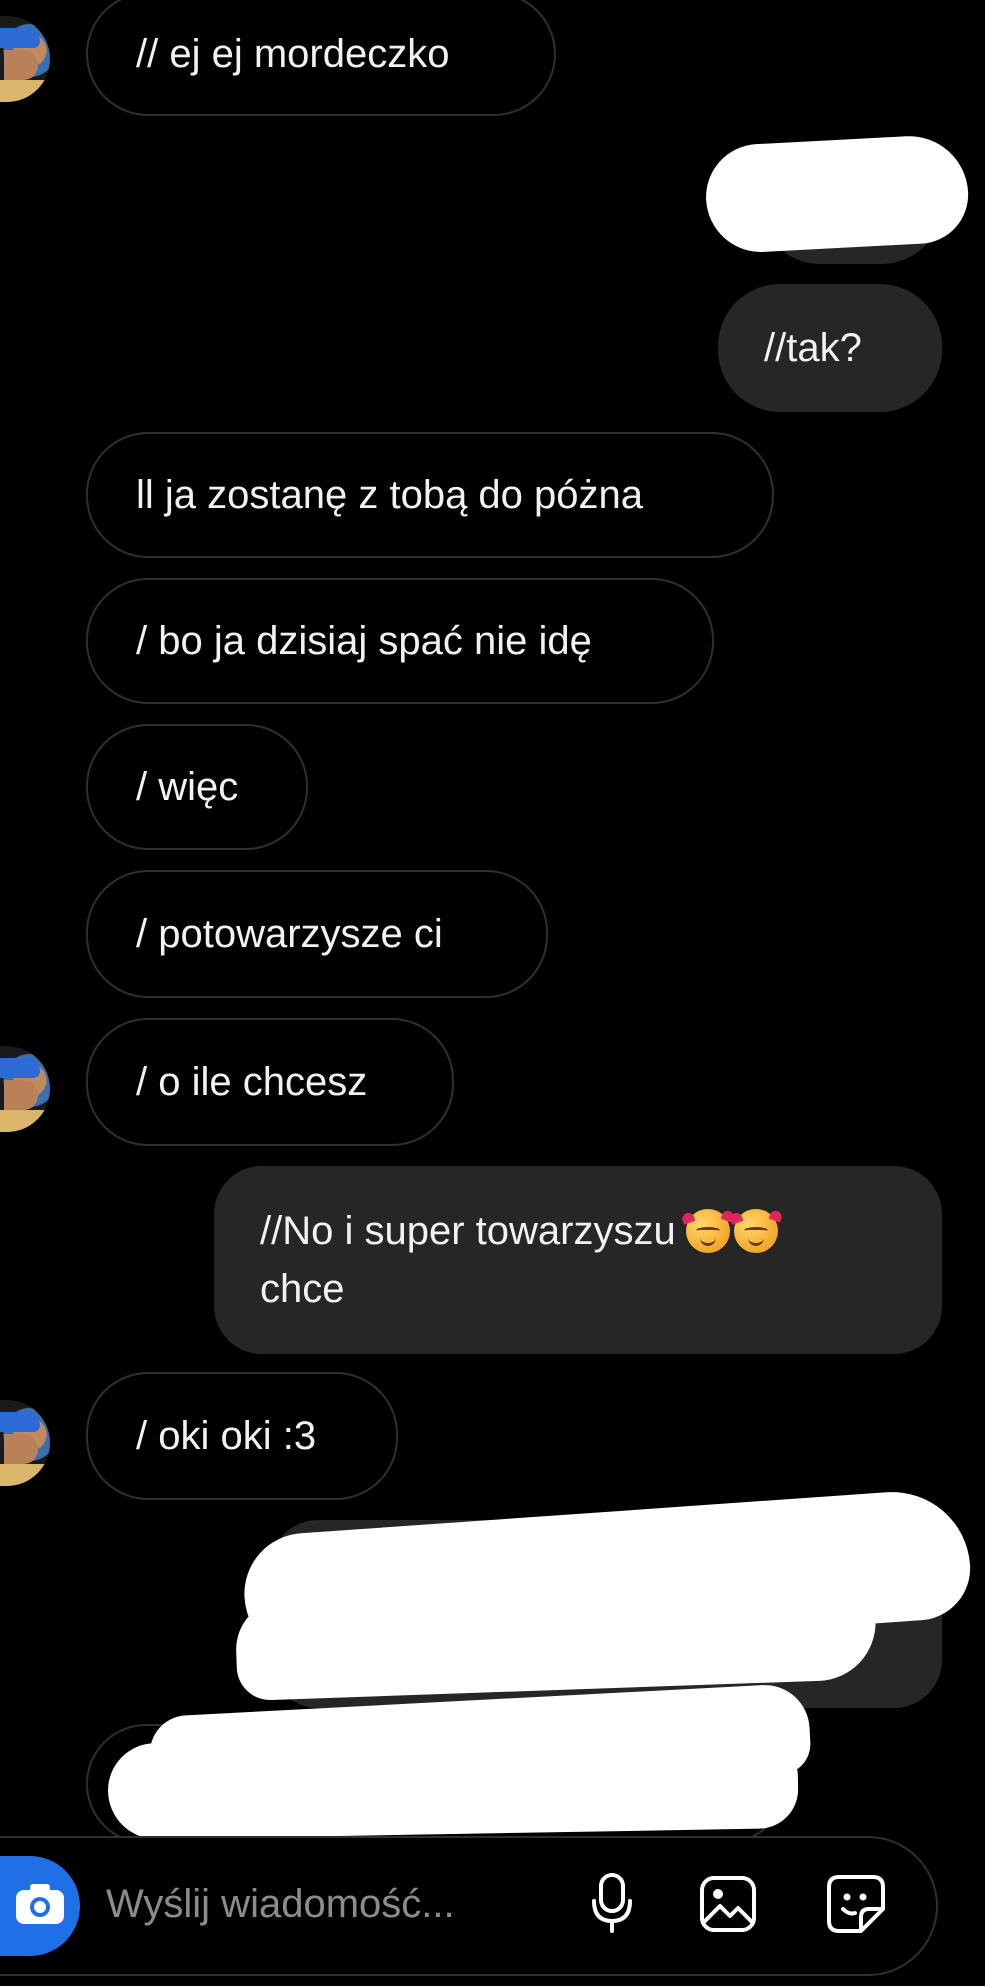 Image resolution: width=985 pixels, height=1986 pixels. What do you see at coordinates (302, 1289) in the screenshot?
I see `message-text: chce` at bounding box center [302, 1289].